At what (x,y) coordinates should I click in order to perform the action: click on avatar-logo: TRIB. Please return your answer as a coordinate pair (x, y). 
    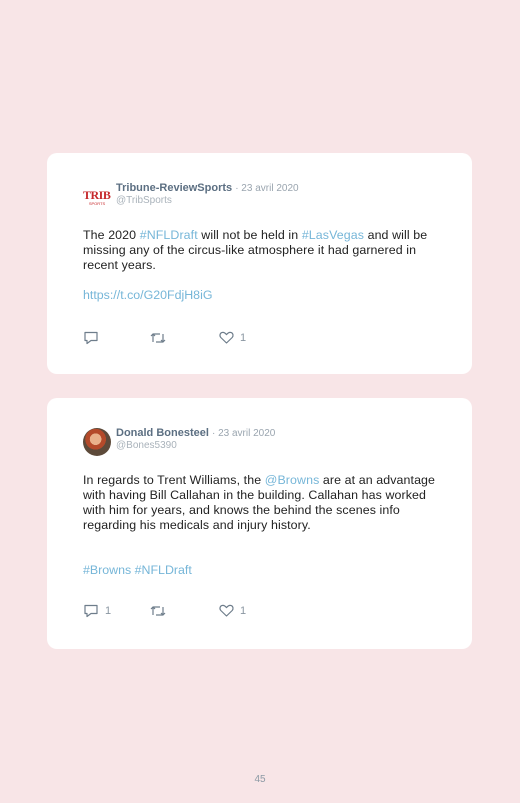
    Looking at the image, I should click on (97, 195).